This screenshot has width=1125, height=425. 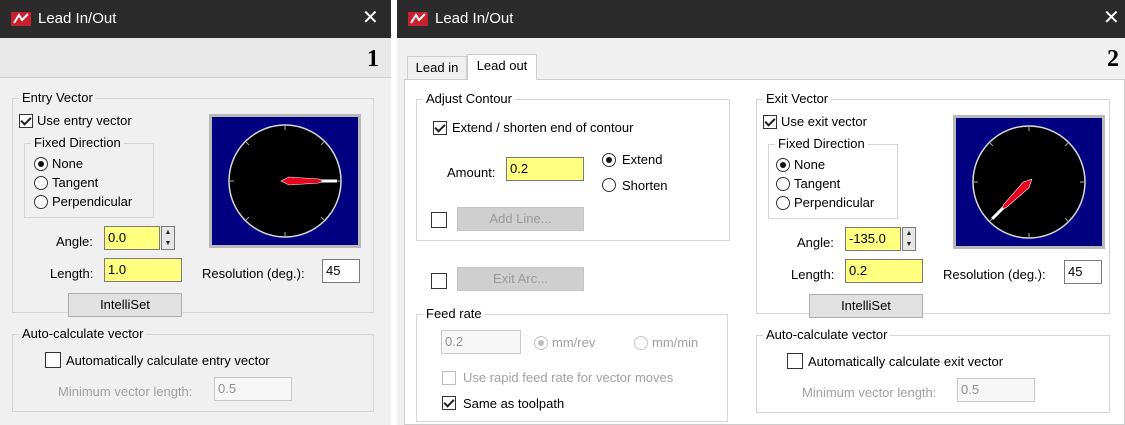 I want to click on length-input: 0.2, so click(x=884, y=271).